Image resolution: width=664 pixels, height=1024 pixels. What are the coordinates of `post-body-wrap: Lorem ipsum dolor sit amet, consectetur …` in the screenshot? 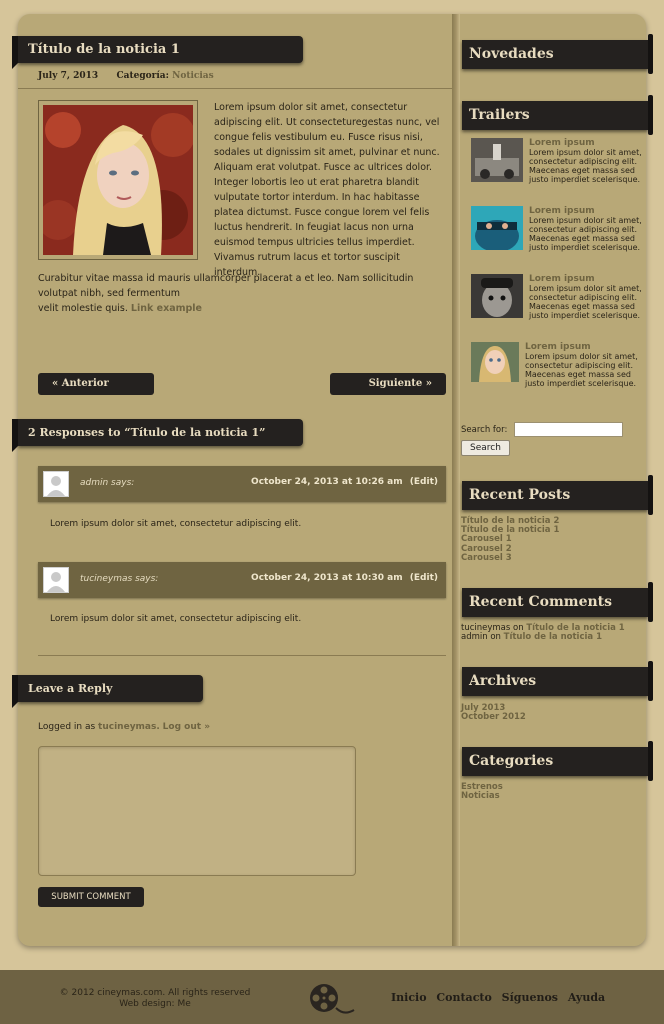 It's located at (330, 190).